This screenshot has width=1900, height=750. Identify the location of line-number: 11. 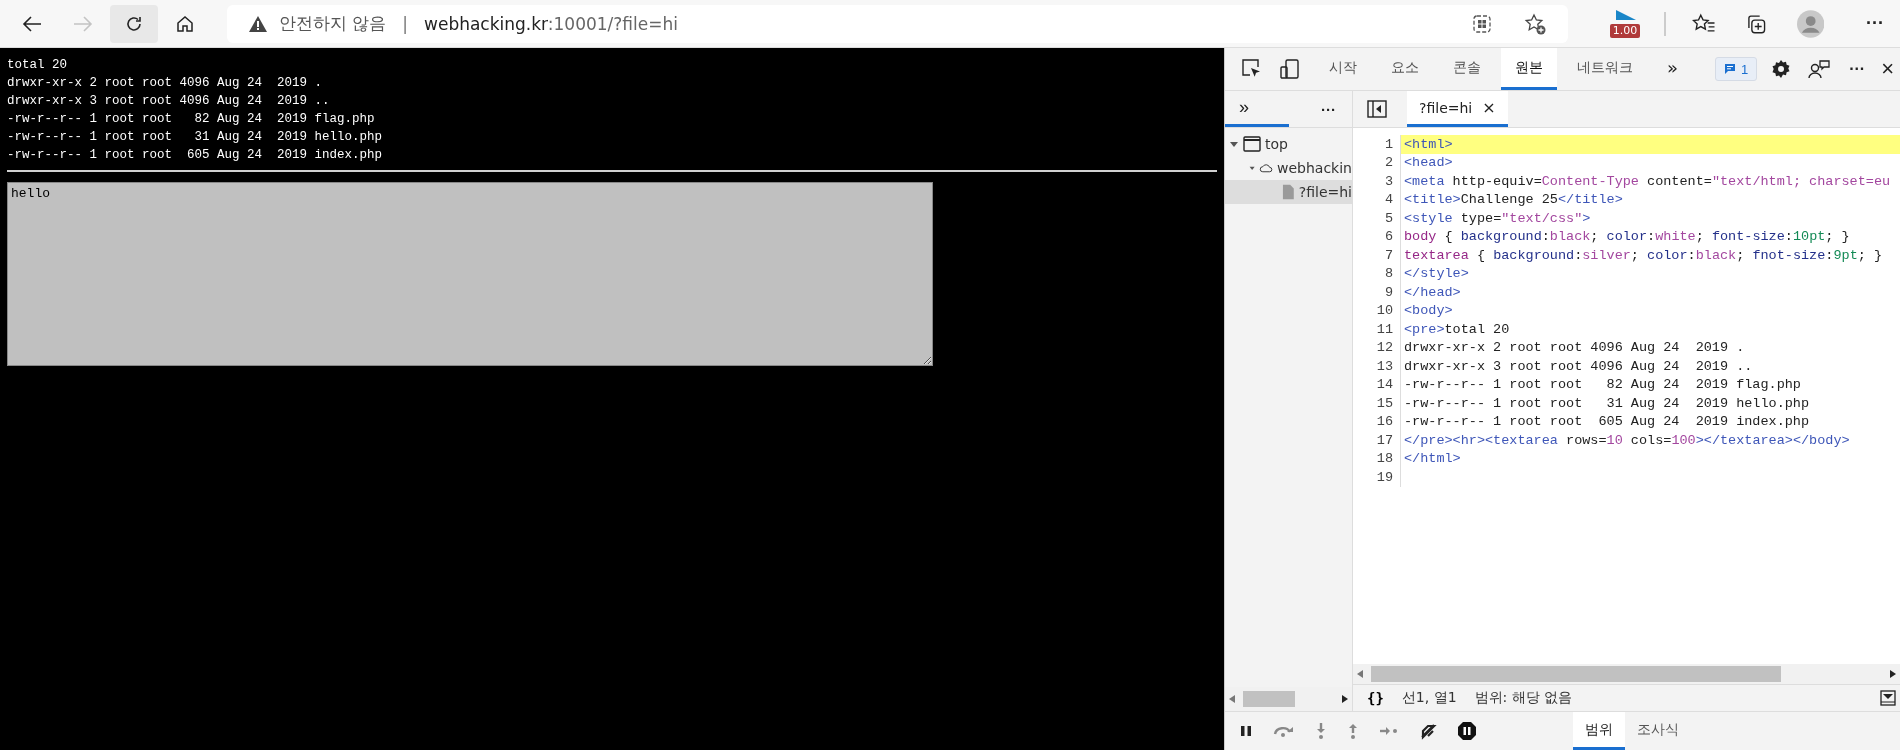
(1377, 329).